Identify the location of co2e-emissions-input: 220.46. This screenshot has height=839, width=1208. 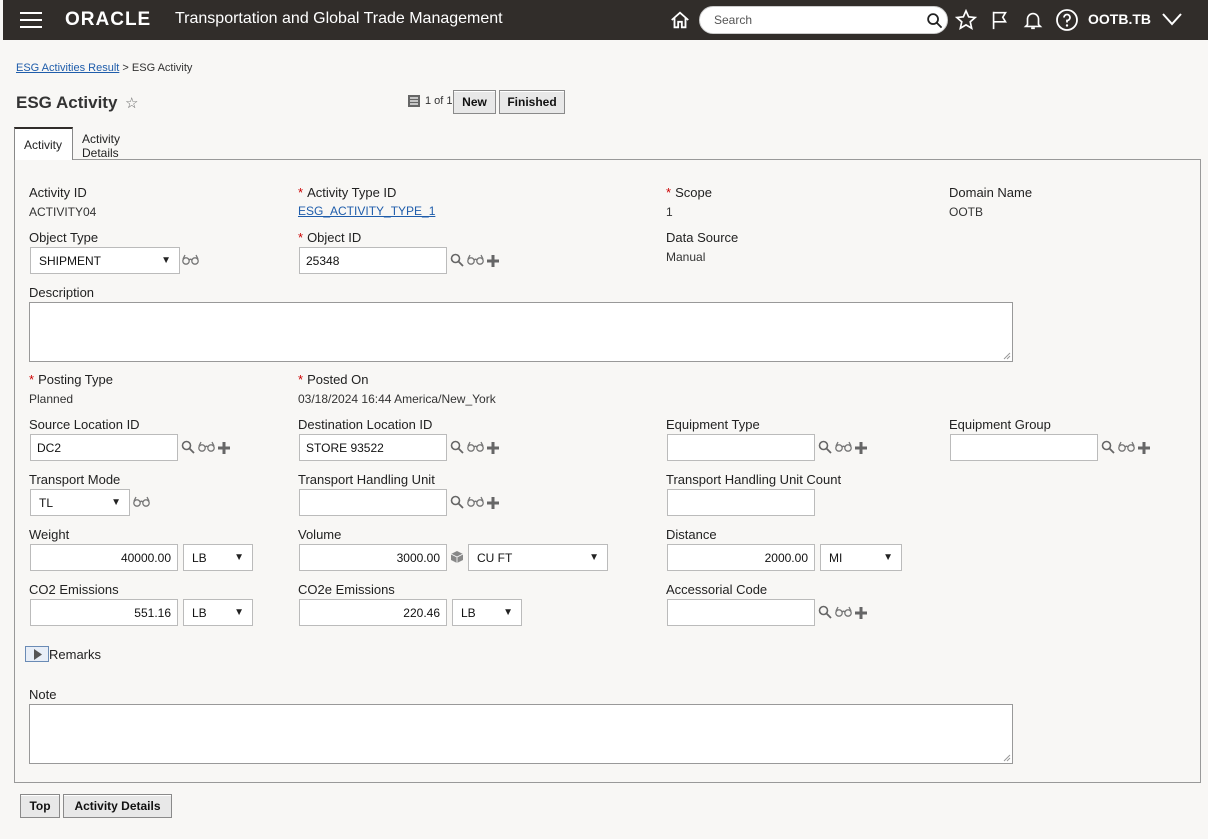
(373, 612).